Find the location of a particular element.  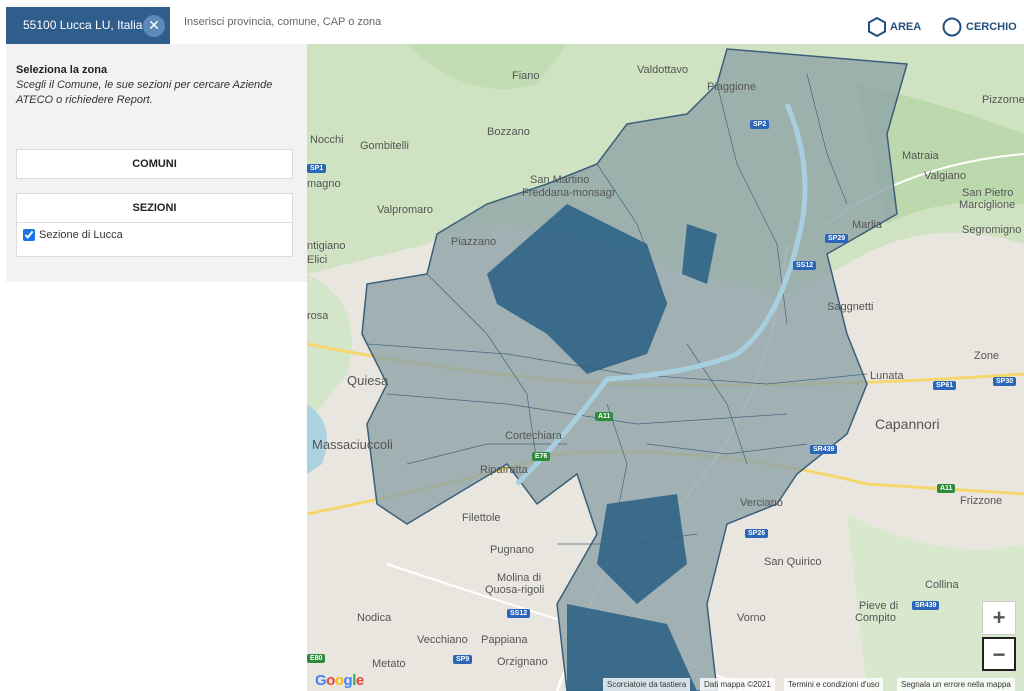

place-label: Orzignano is located at coordinates (522, 662).